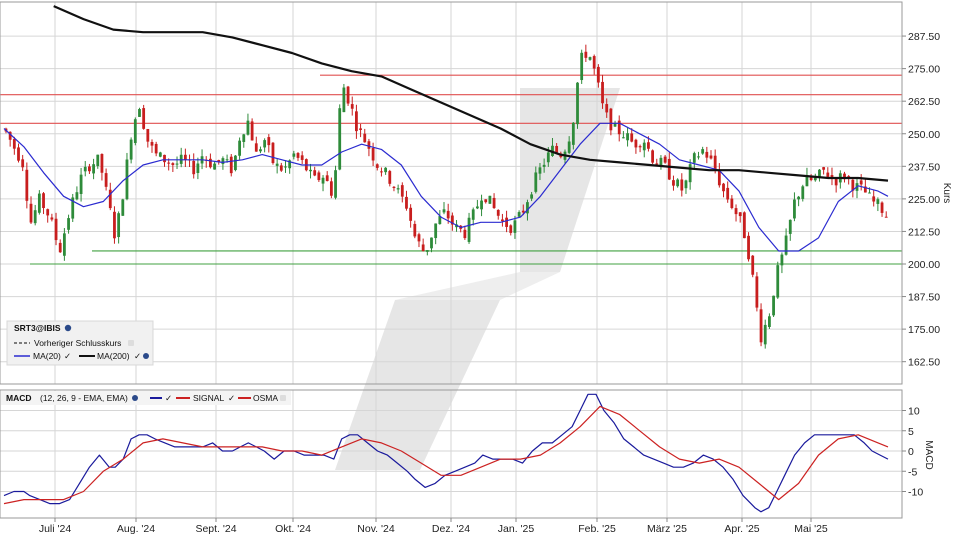 The height and width of the screenshot is (540, 960). I want to click on legend-symbol-info-icon, so click(68, 328).